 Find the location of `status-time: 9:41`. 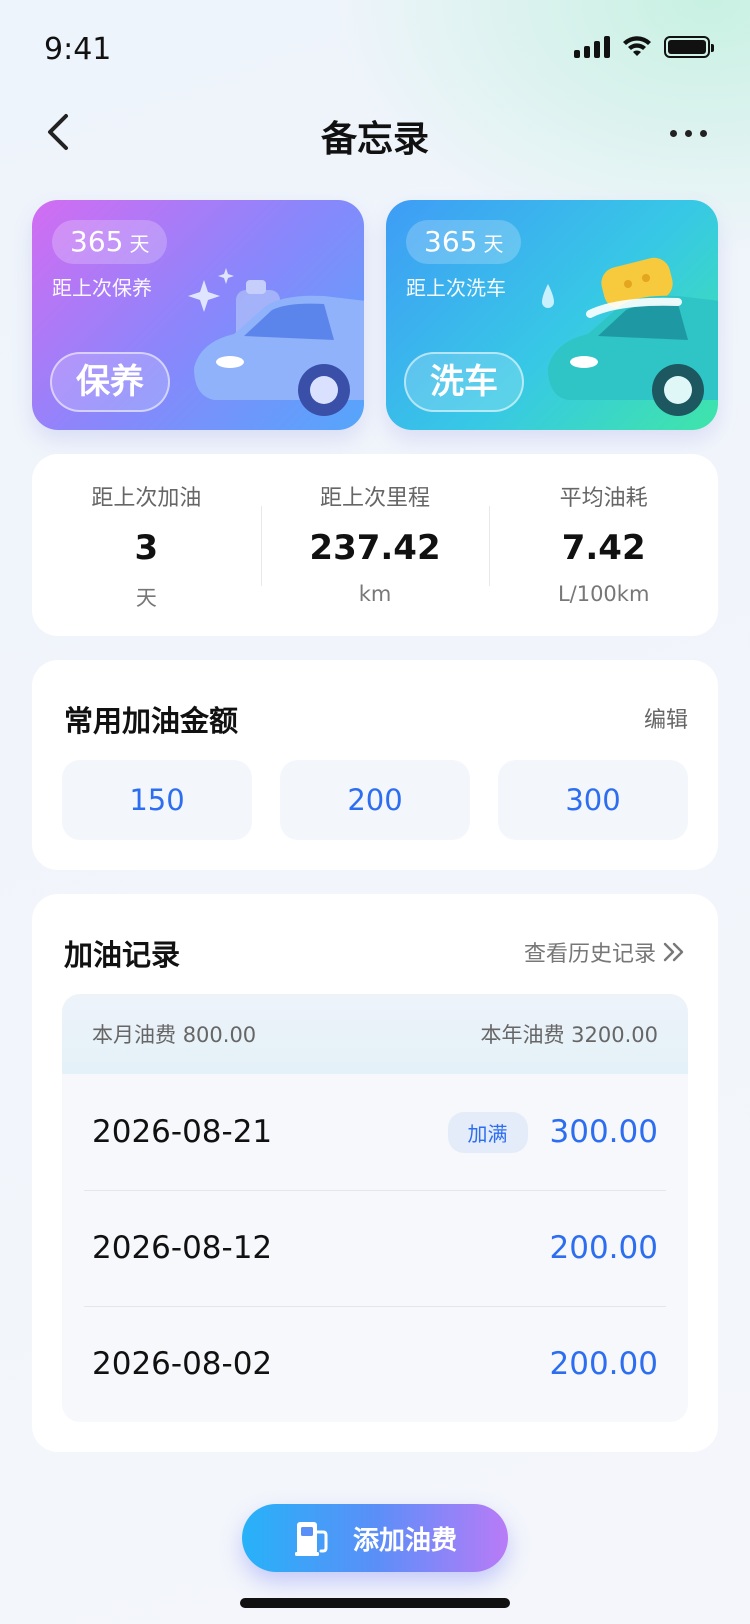

status-time: 9:41 is located at coordinates (78, 49).